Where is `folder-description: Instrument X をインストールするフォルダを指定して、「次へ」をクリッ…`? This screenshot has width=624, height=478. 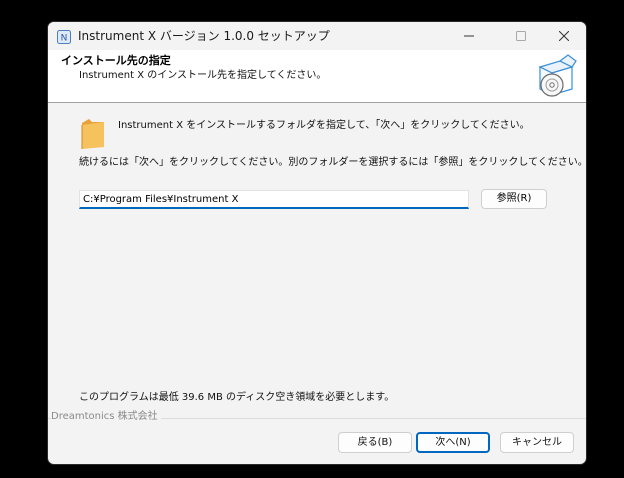
folder-description: Instrument X をインストールするフォルダを指定して、「次へ」をクリッ… is located at coordinates (324, 125).